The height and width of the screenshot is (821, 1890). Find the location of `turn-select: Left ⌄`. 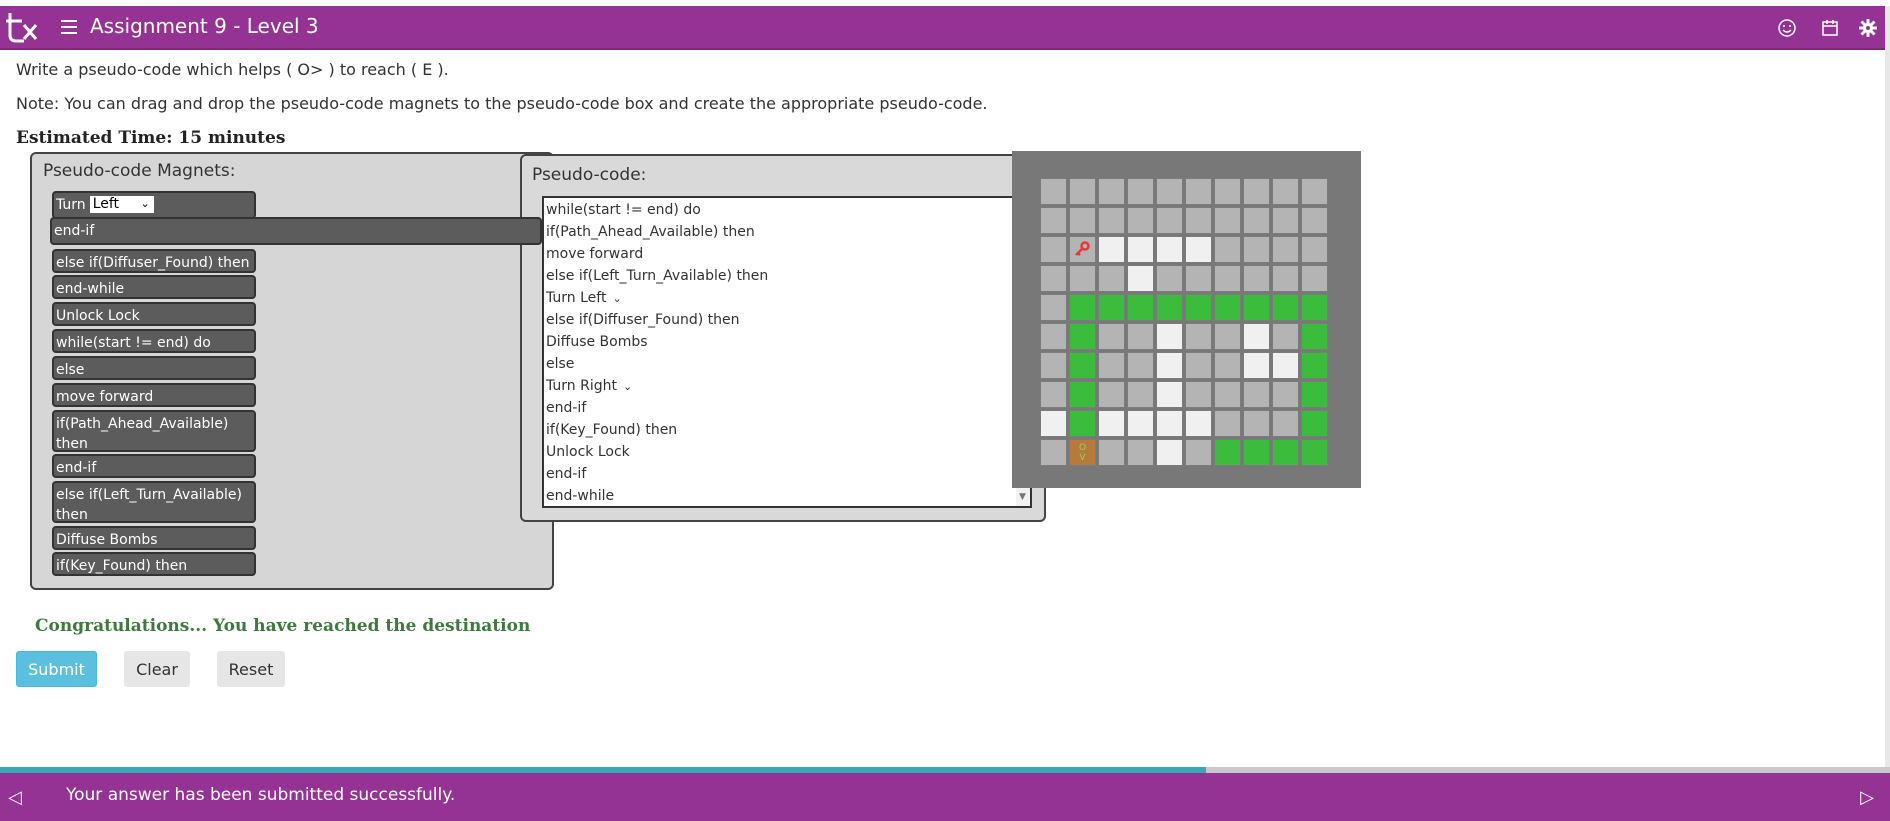

turn-select: Left ⌄ is located at coordinates (121, 204).